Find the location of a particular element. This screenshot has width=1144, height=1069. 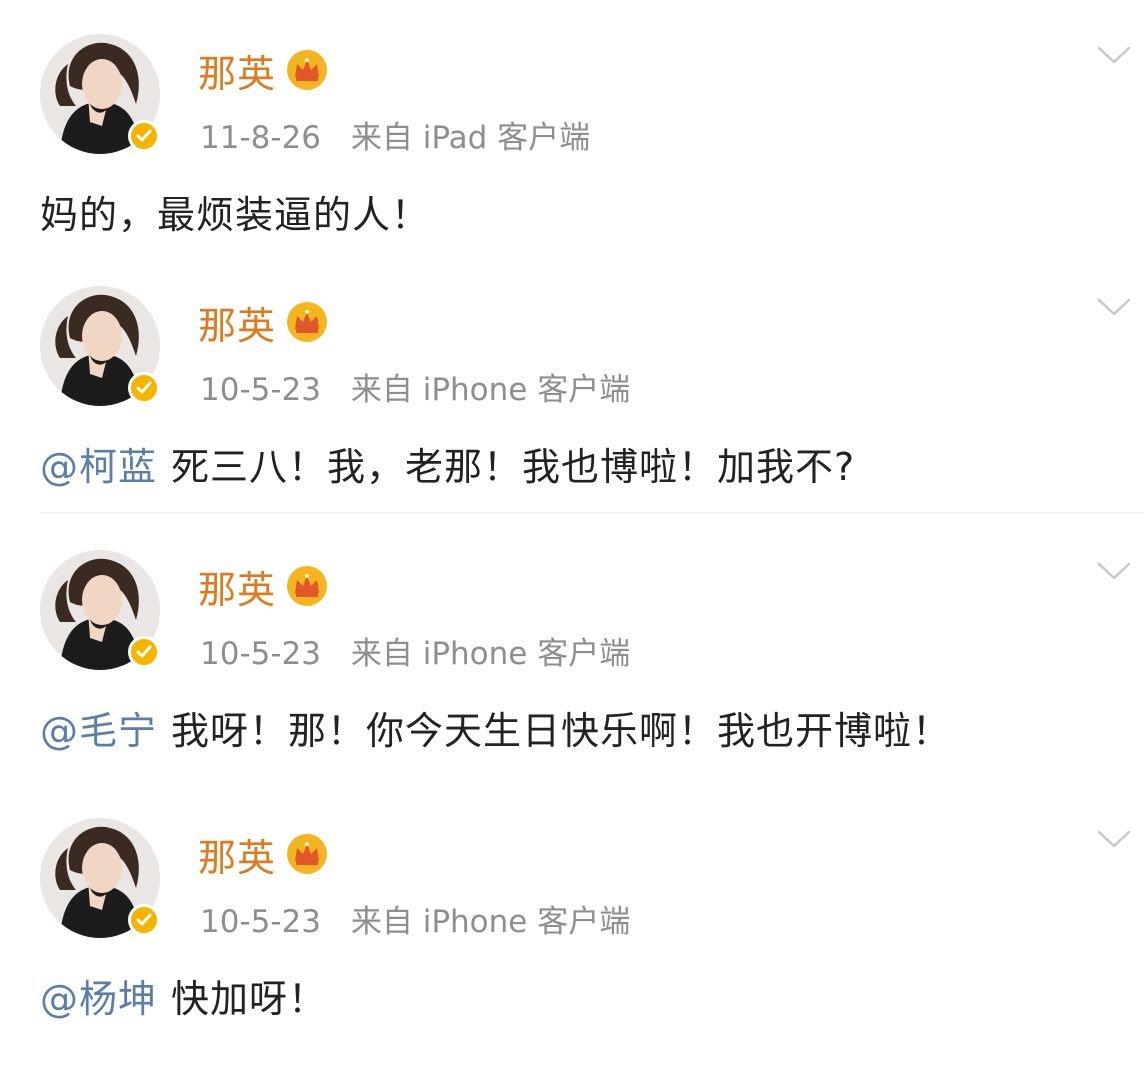

mention-link: @毛宁 is located at coordinates (98, 731).